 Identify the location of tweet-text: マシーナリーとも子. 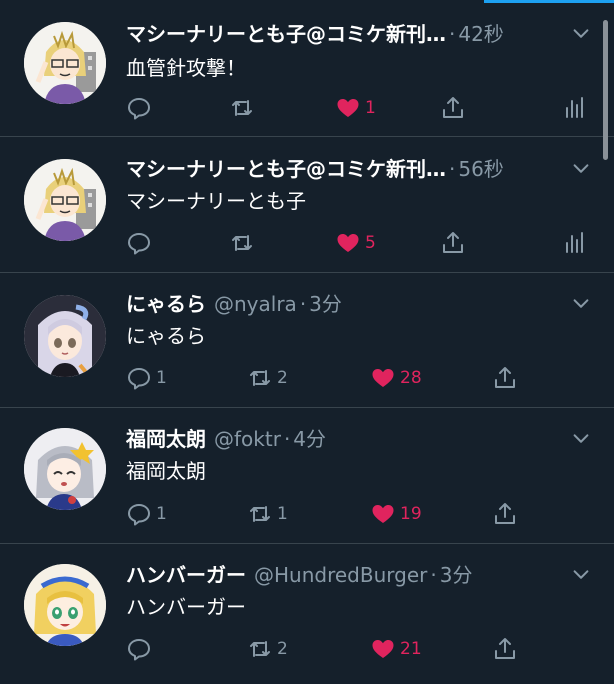
(216, 201).